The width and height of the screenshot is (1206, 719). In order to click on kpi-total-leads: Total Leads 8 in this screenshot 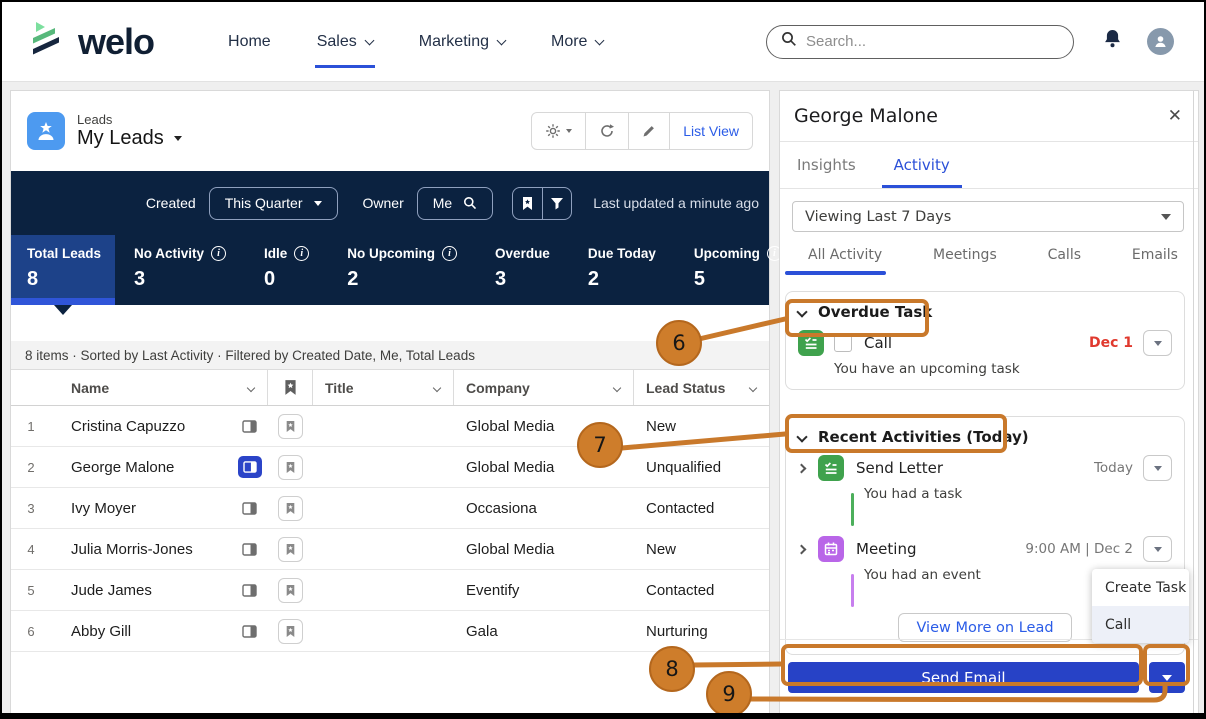, I will do `click(63, 270)`.